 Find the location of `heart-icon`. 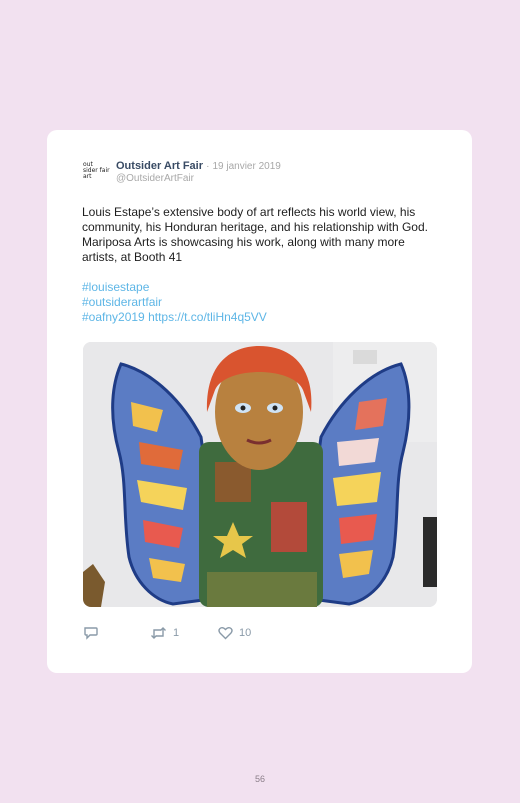

heart-icon is located at coordinates (225, 633).